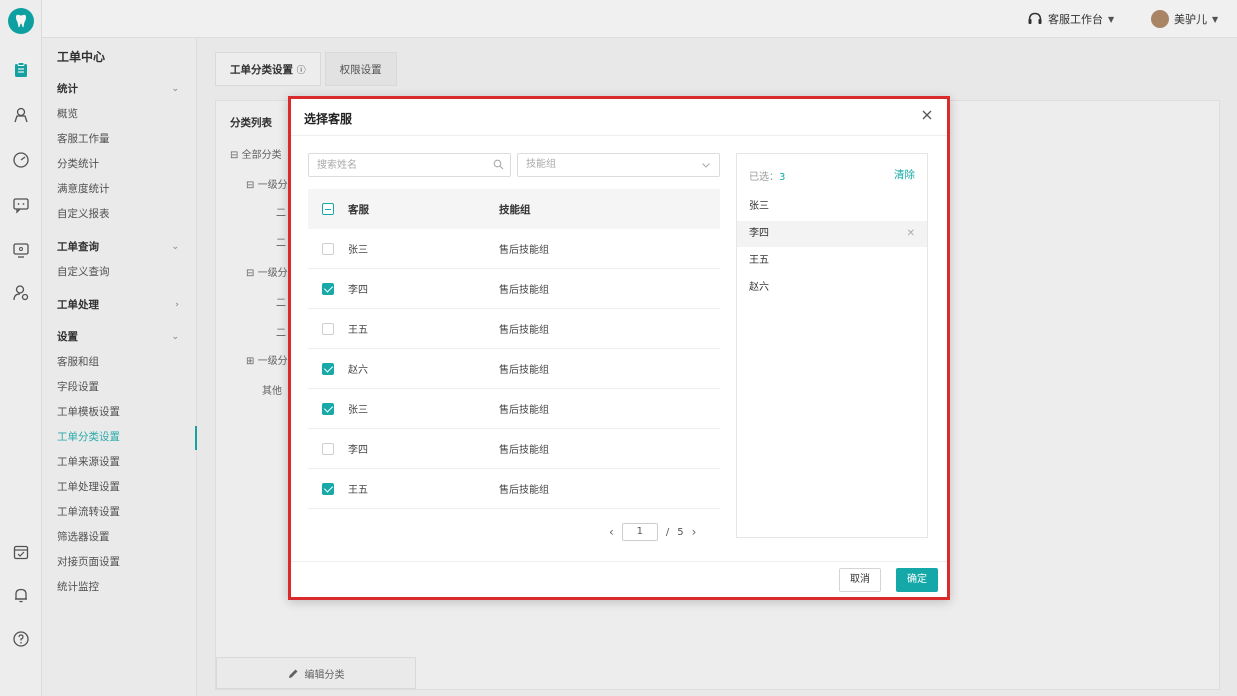  Describe the element at coordinates (759, 233) in the screenshot. I see `selected-item-label: 李四` at that location.